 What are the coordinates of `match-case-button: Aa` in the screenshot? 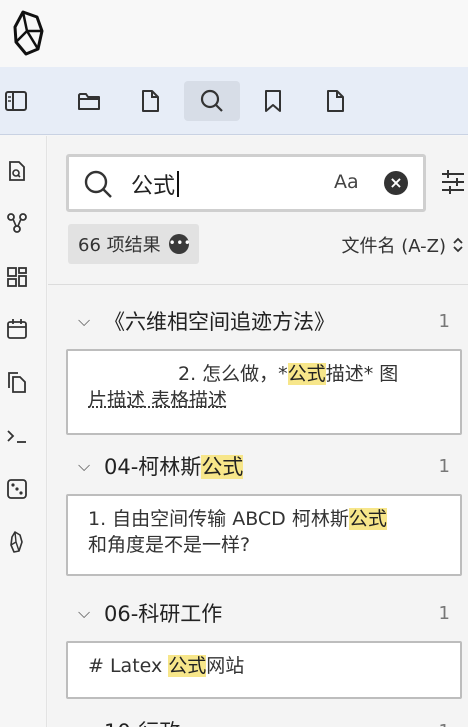 It's located at (346, 182).